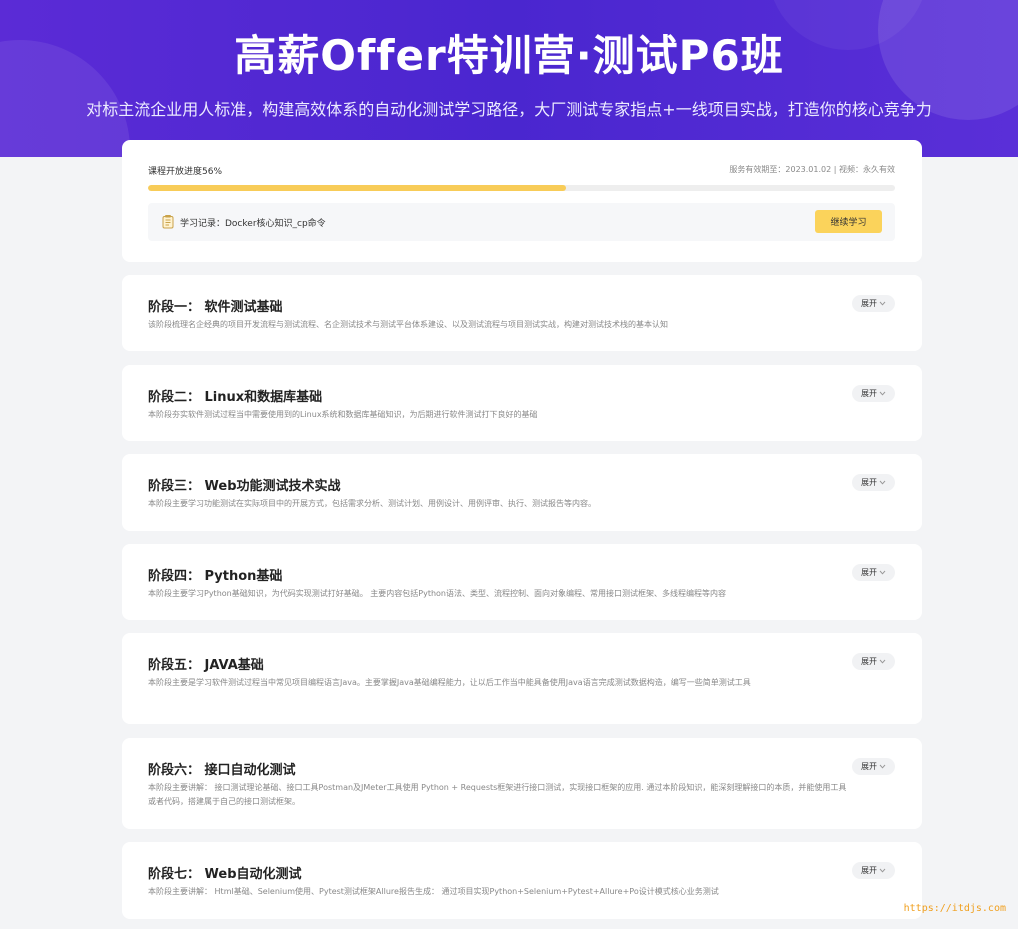 The image size is (1018, 929). What do you see at coordinates (225, 874) in the screenshot?
I see `stage-title: 阶段七： Web自动化测试` at bounding box center [225, 874].